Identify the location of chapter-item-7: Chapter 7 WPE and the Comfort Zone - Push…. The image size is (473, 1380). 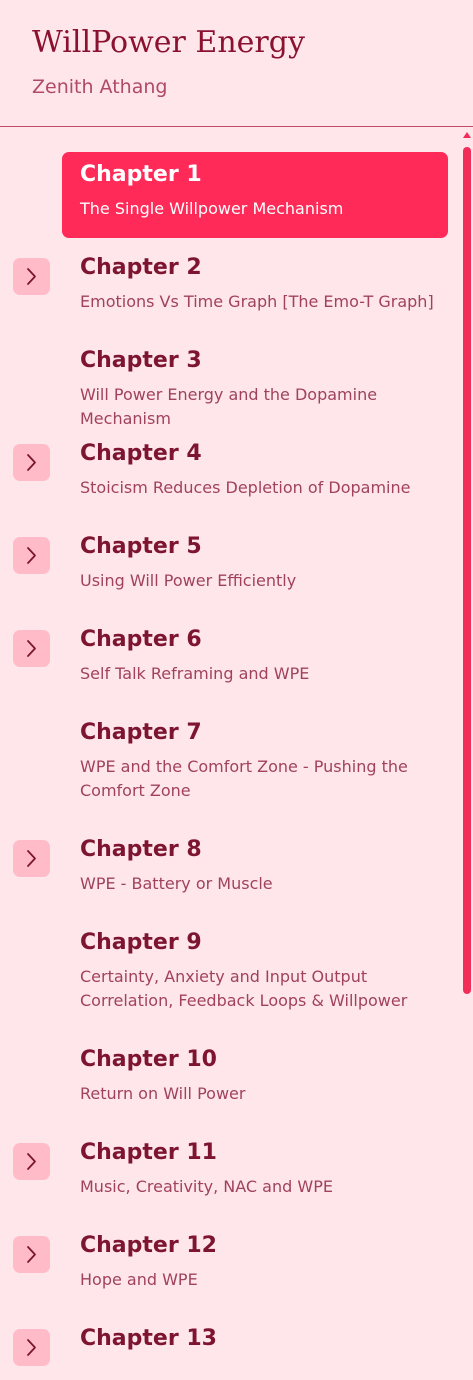
(255, 765).